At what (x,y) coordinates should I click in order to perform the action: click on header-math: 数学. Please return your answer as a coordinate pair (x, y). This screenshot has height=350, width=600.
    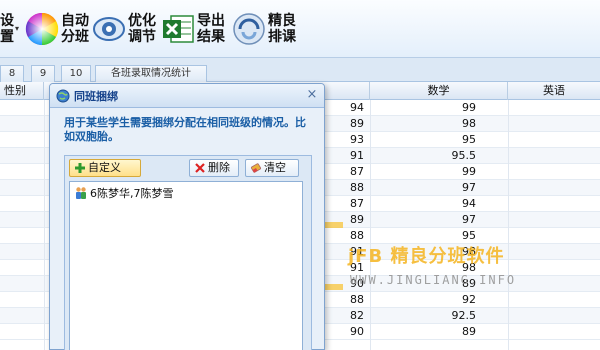
    Looking at the image, I should click on (439, 91).